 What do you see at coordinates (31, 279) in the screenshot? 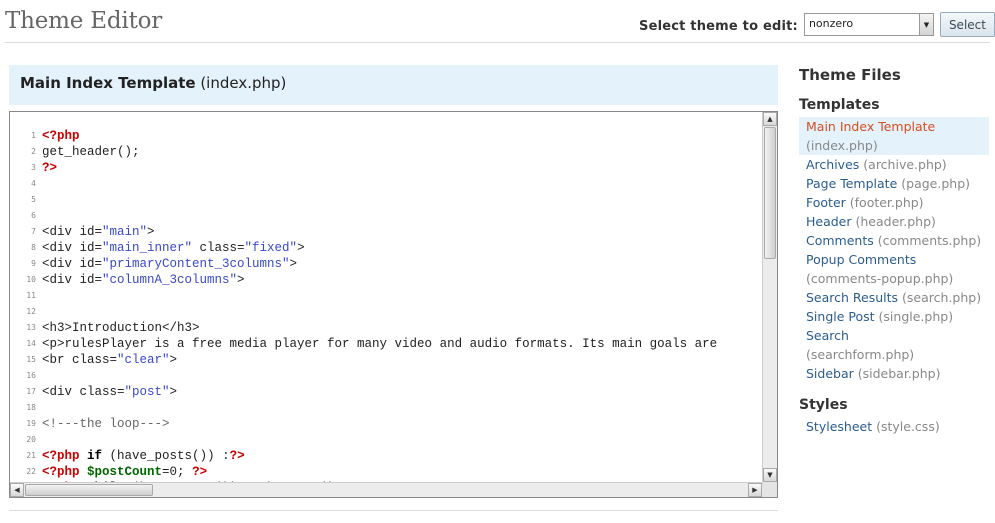
I see `line-number: 10` at bounding box center [31, 279].